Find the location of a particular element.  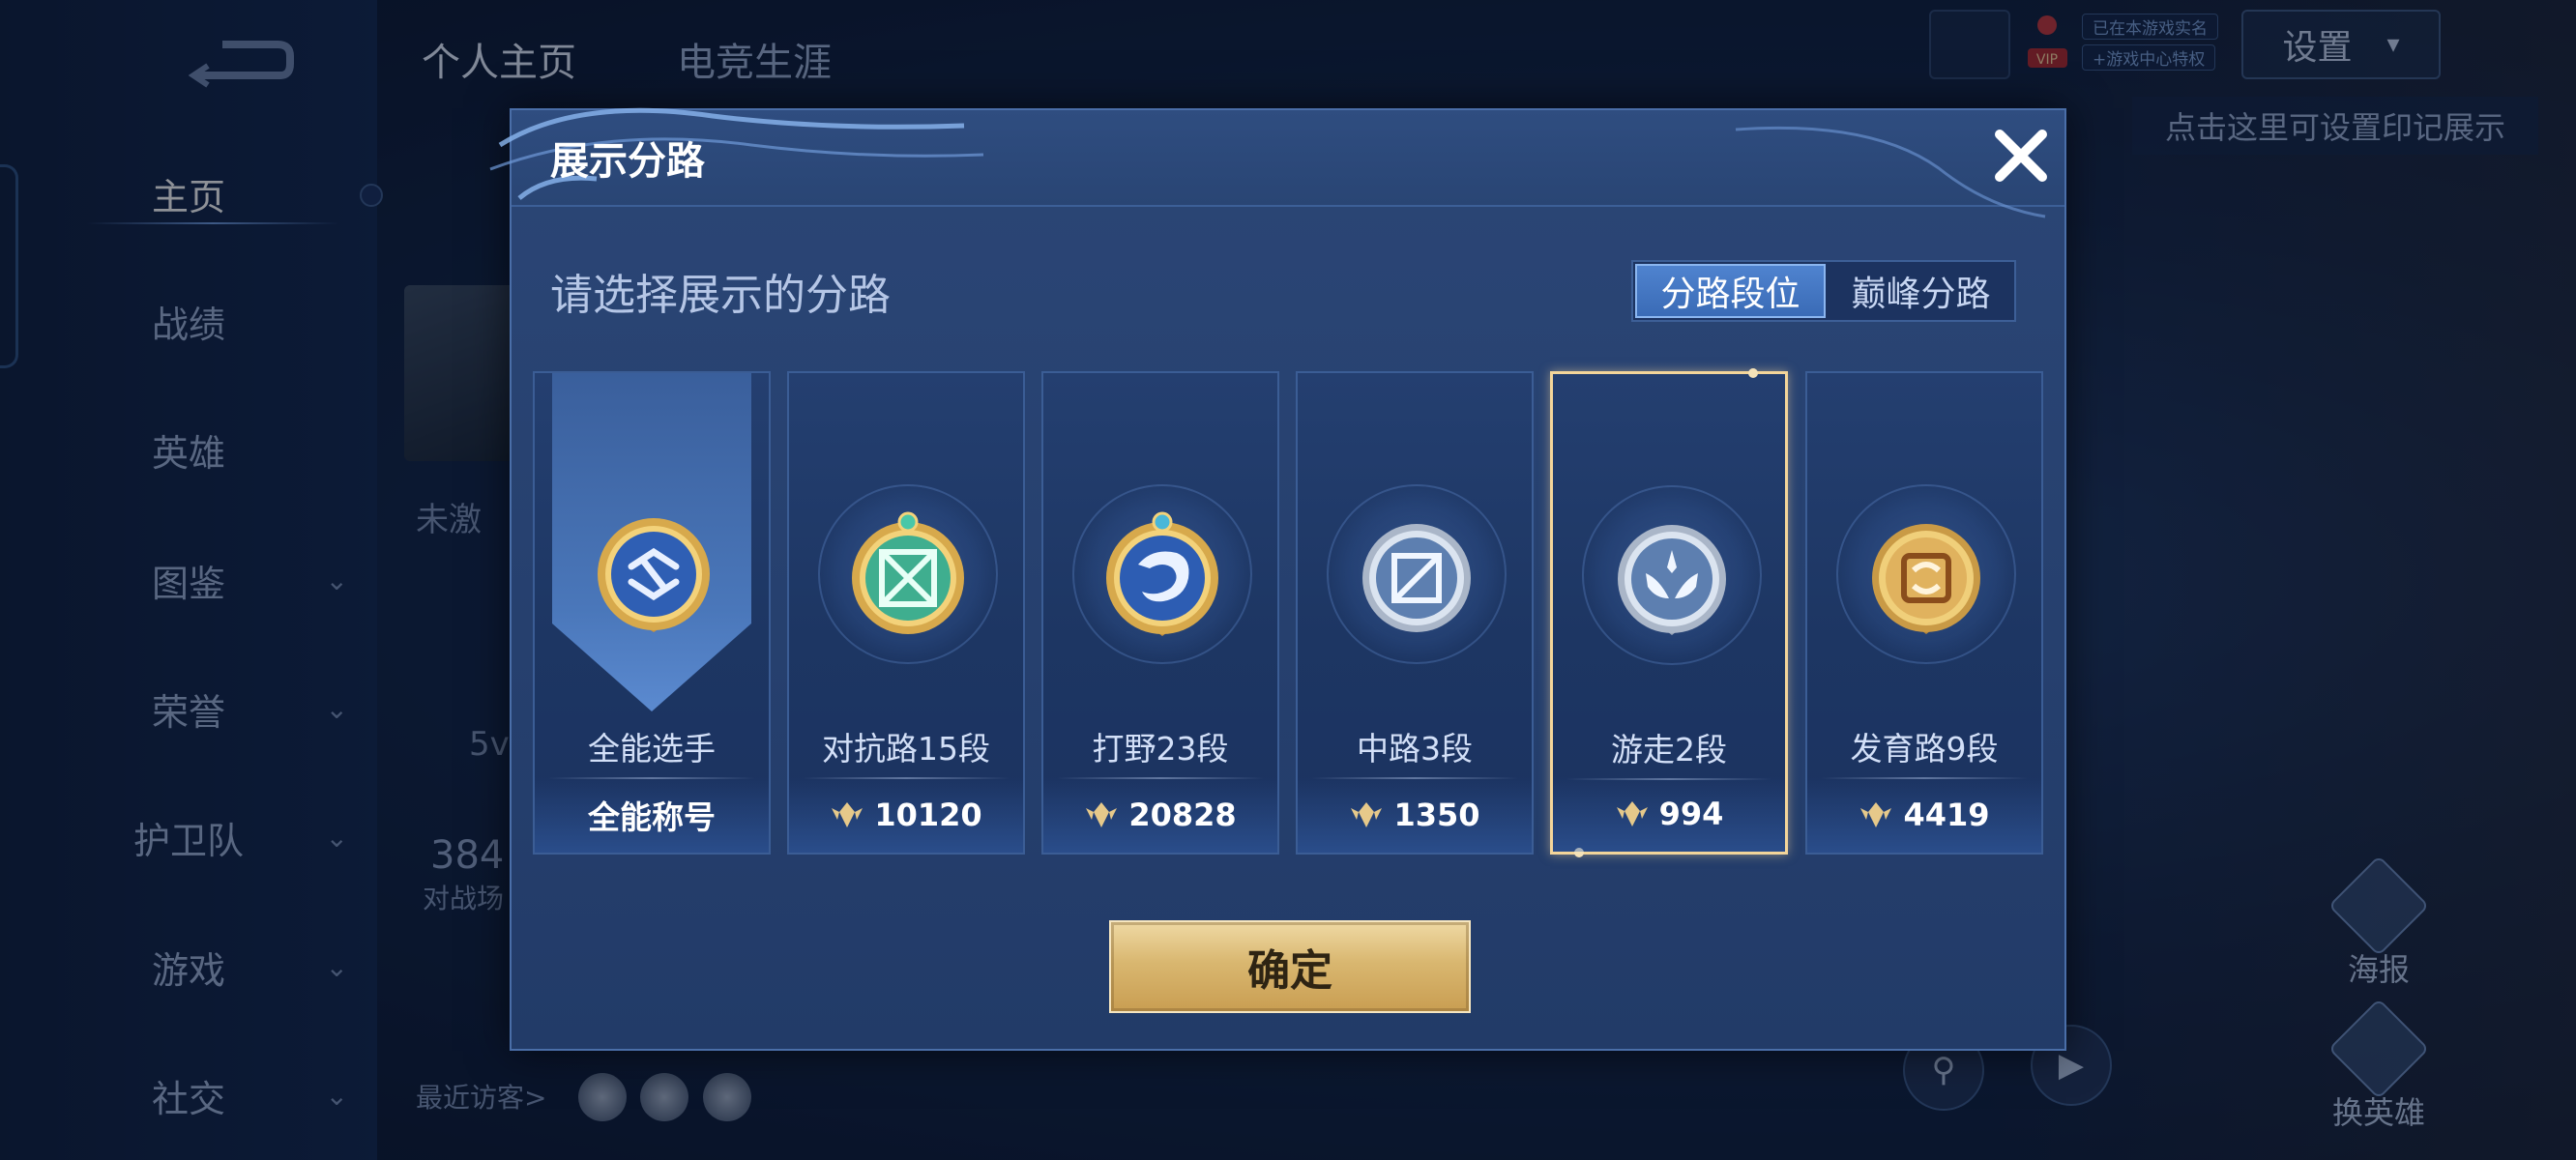

card-footer: 1350 is located at coordinates (1415, 815).